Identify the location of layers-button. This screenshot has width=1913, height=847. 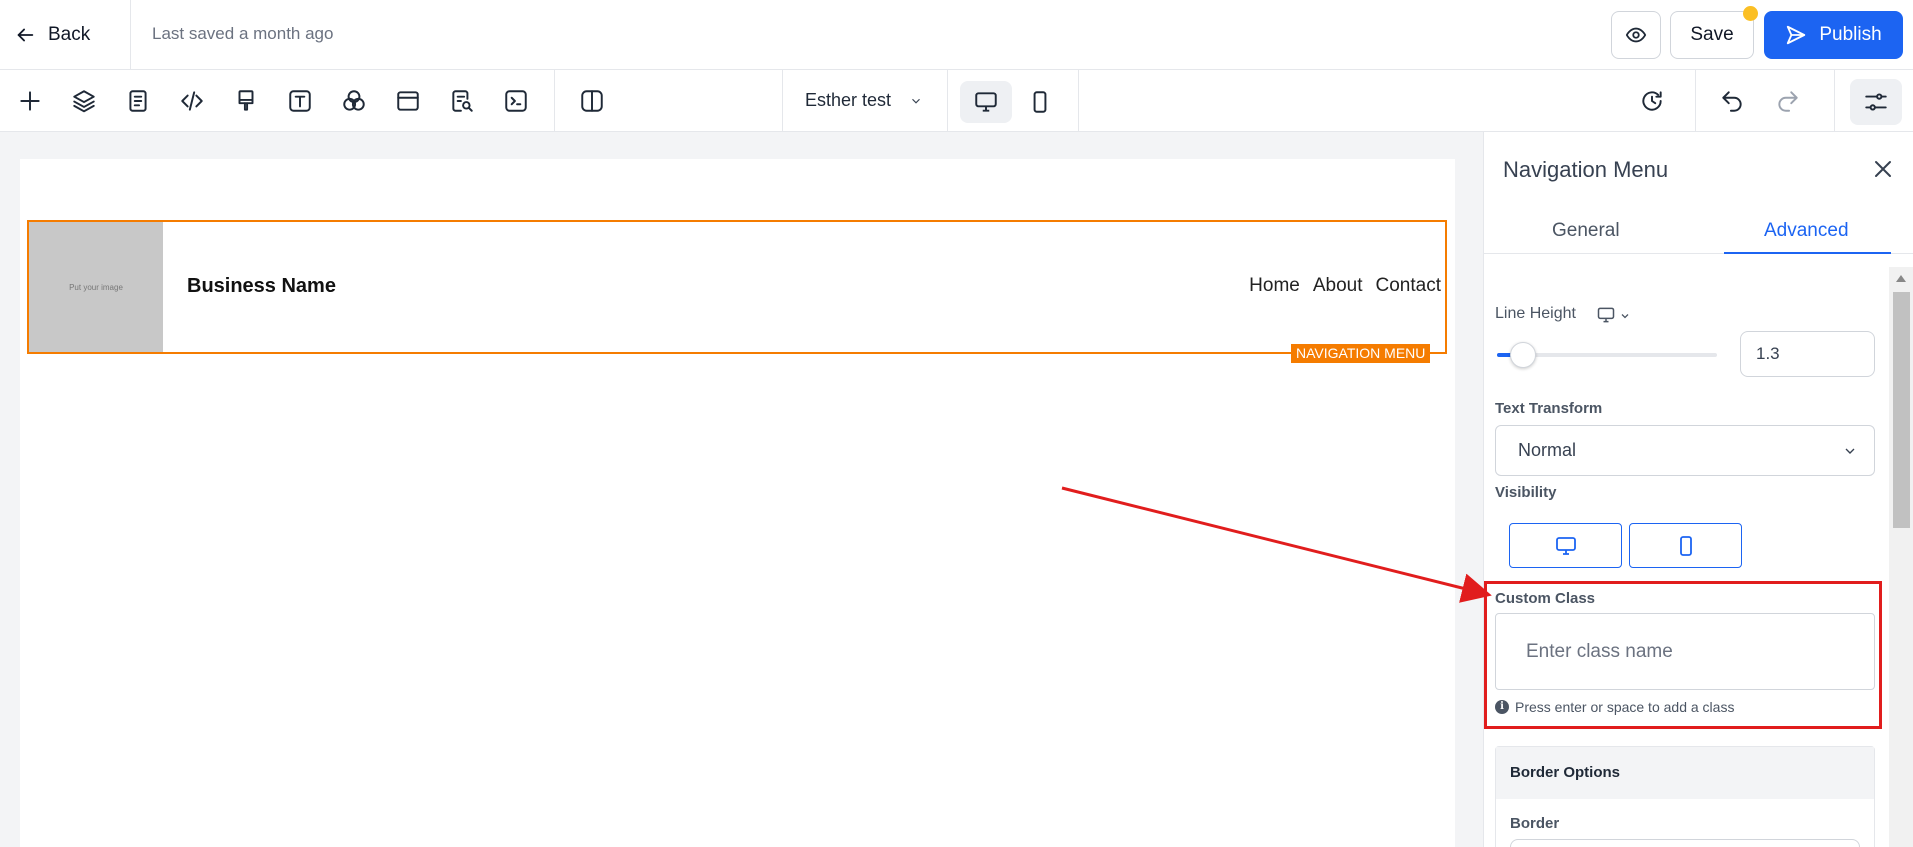
(84, 101).